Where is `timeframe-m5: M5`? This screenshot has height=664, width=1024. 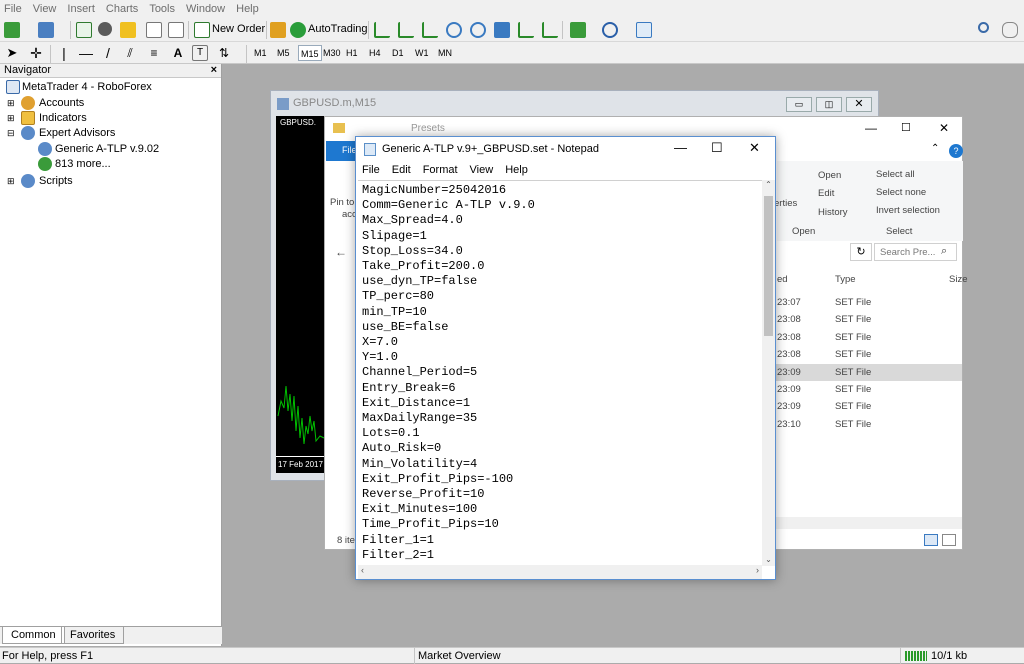
timeframe-m5: M5 is located at coordinates (283, 53).